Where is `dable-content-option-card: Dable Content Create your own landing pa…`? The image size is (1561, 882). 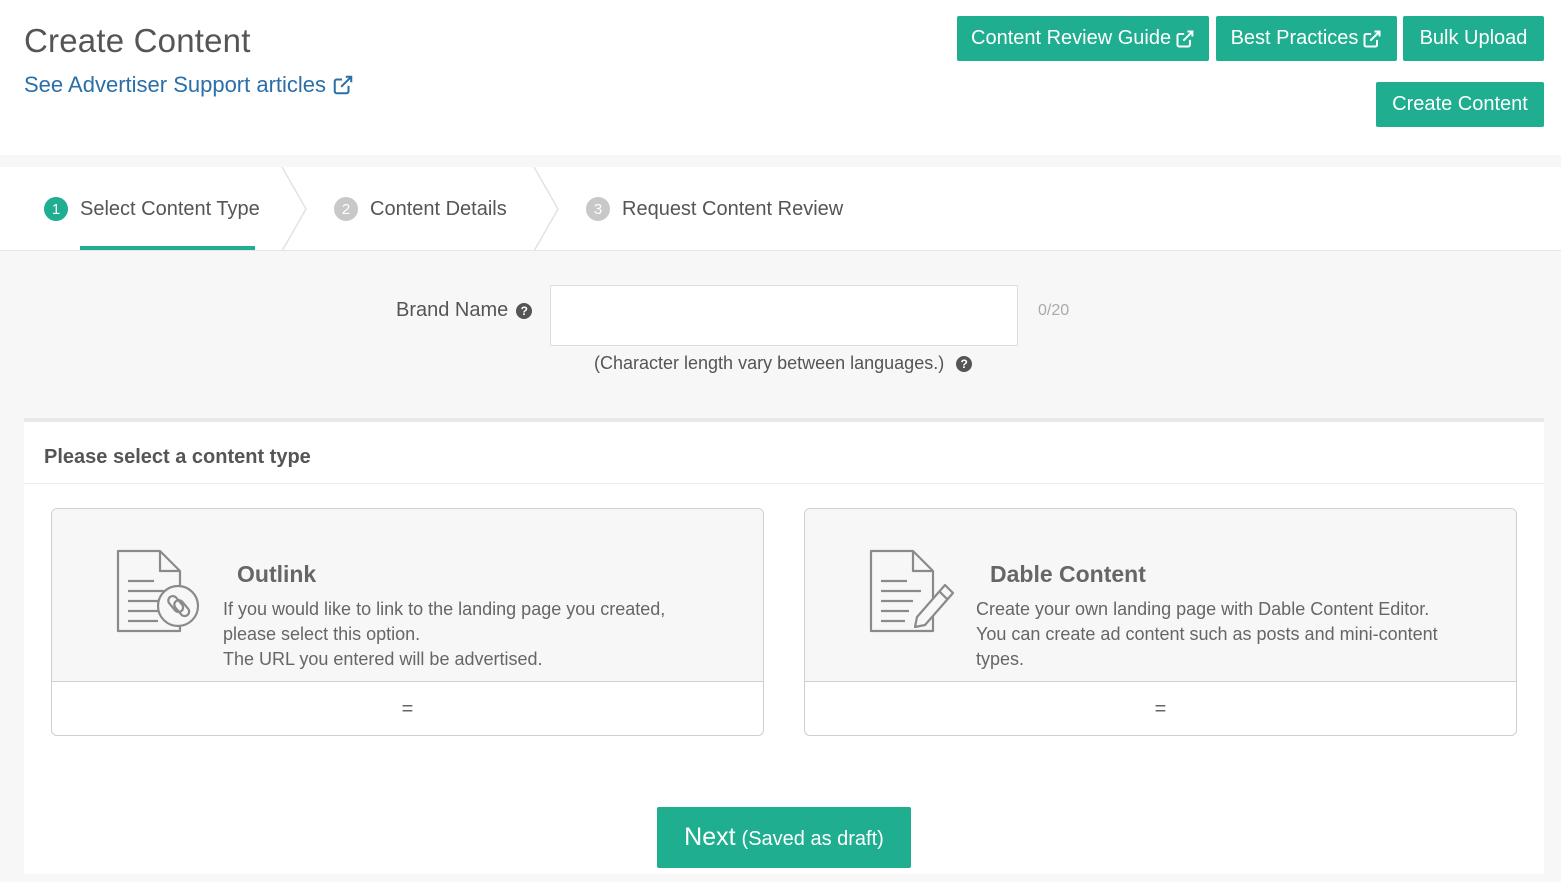 dable-content-option-card: Dable Content Create your own landing pa… is located at coordinates (1160, 622).